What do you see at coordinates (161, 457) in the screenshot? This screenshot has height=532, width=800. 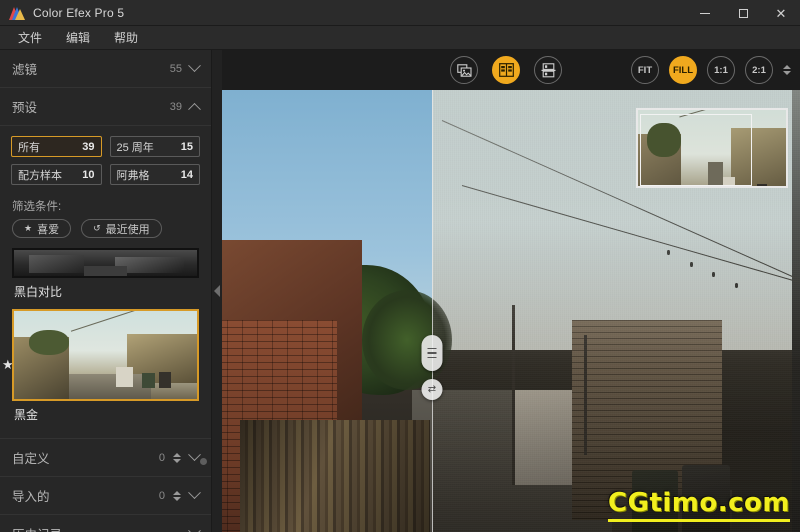 I see `custom-section-count: 0` at bounding box center [161, 457].